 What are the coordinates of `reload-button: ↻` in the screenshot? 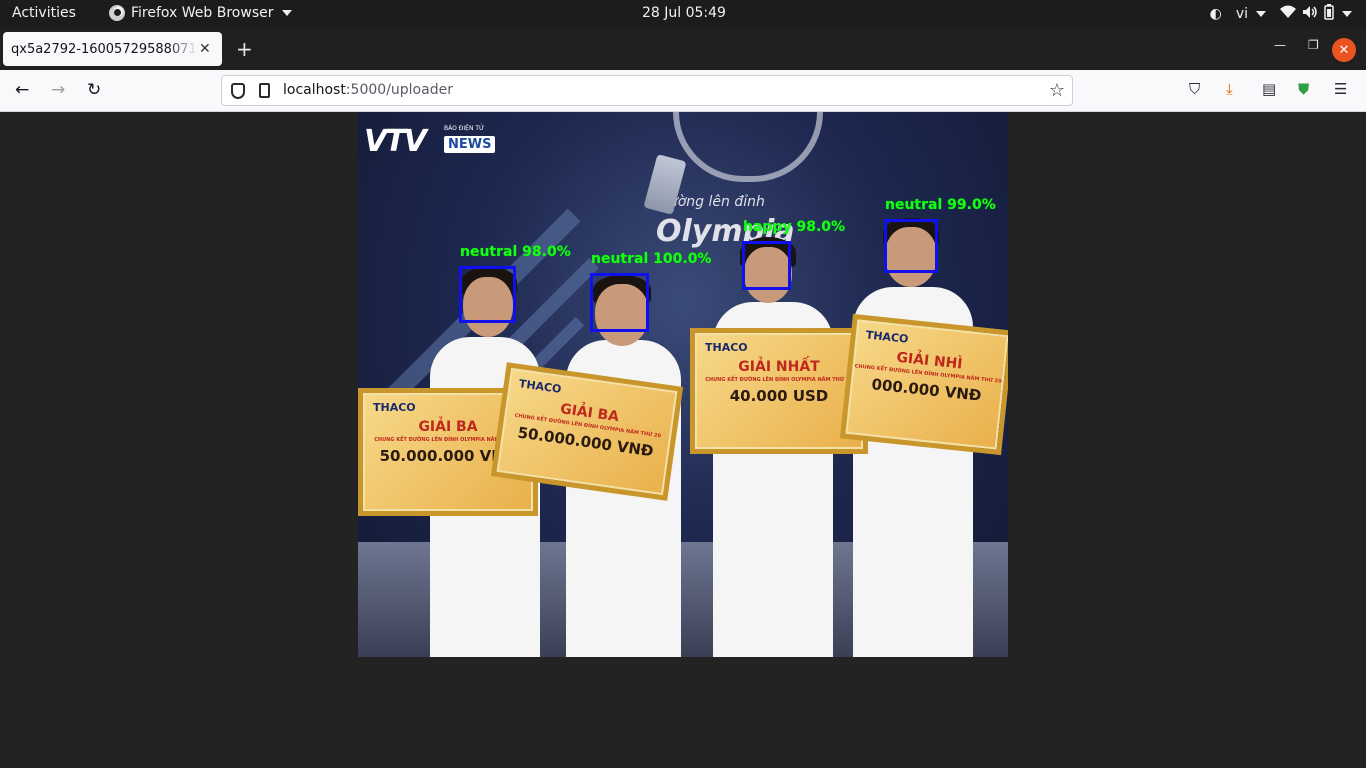 It's located at (94, 90).